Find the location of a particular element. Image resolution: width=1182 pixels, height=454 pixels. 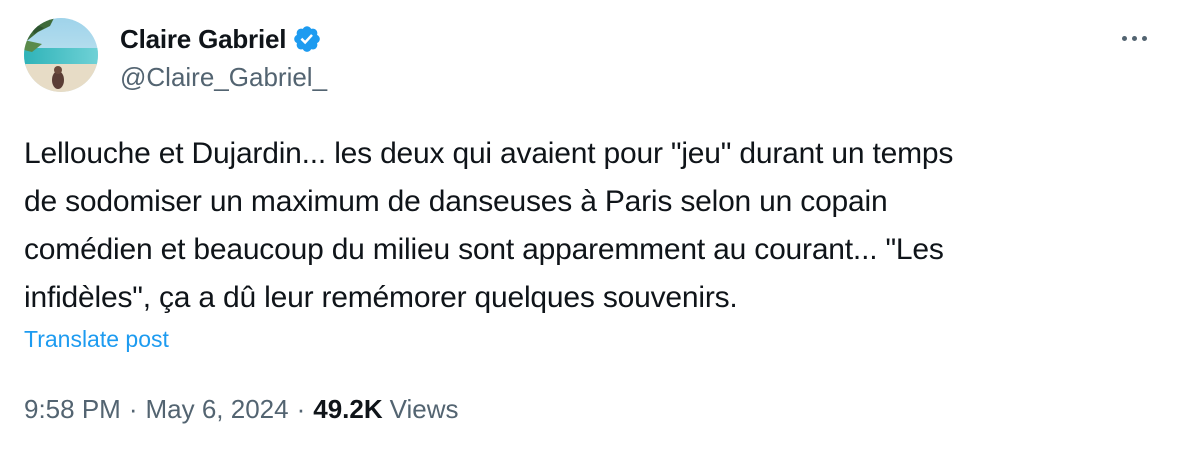

translate-post-link: Translate post is located at coordinates (96, 339).